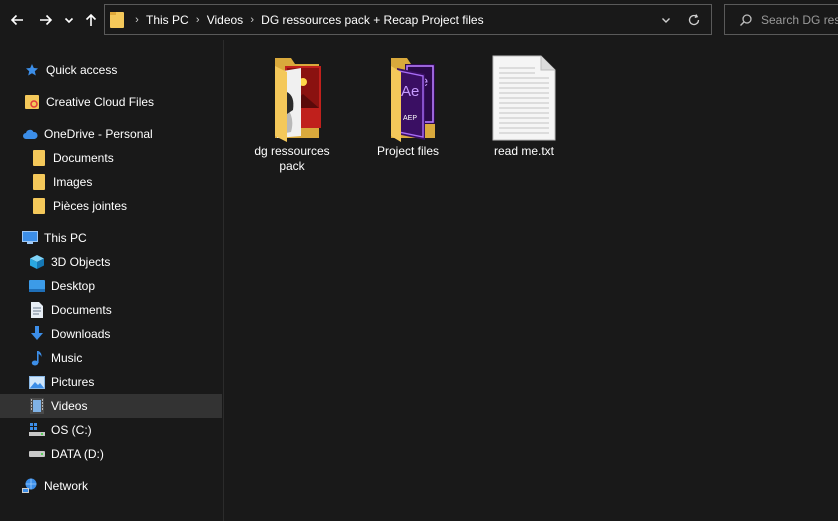 The height and width of the screenshot is (521, 838). Describe the element at coordinates (408, 151) in the screenshot. I see `file-item-label: Project files` at that location.